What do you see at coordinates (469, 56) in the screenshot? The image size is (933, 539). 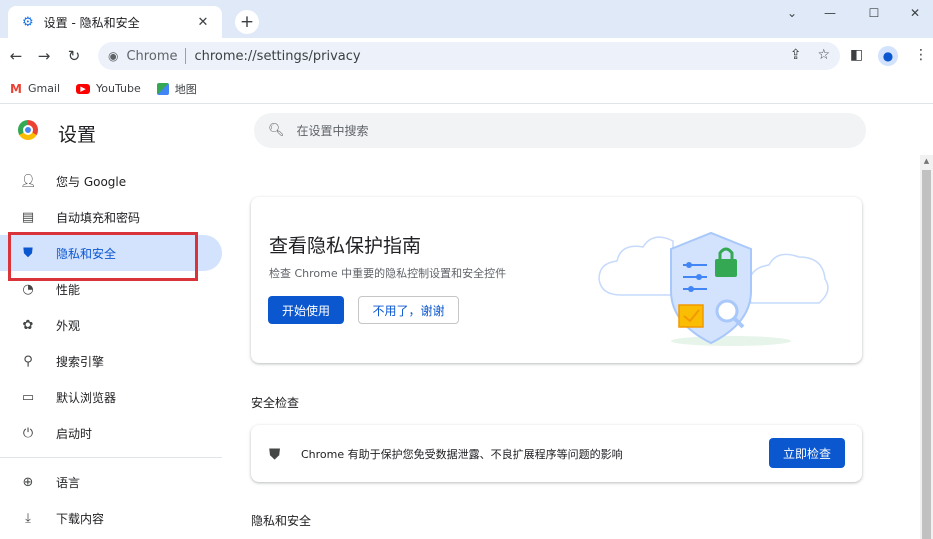 I see `address-bar: ◉ Chrome chrome://settings/privacy ⇪ ☆` at bounding box center [469, 56].